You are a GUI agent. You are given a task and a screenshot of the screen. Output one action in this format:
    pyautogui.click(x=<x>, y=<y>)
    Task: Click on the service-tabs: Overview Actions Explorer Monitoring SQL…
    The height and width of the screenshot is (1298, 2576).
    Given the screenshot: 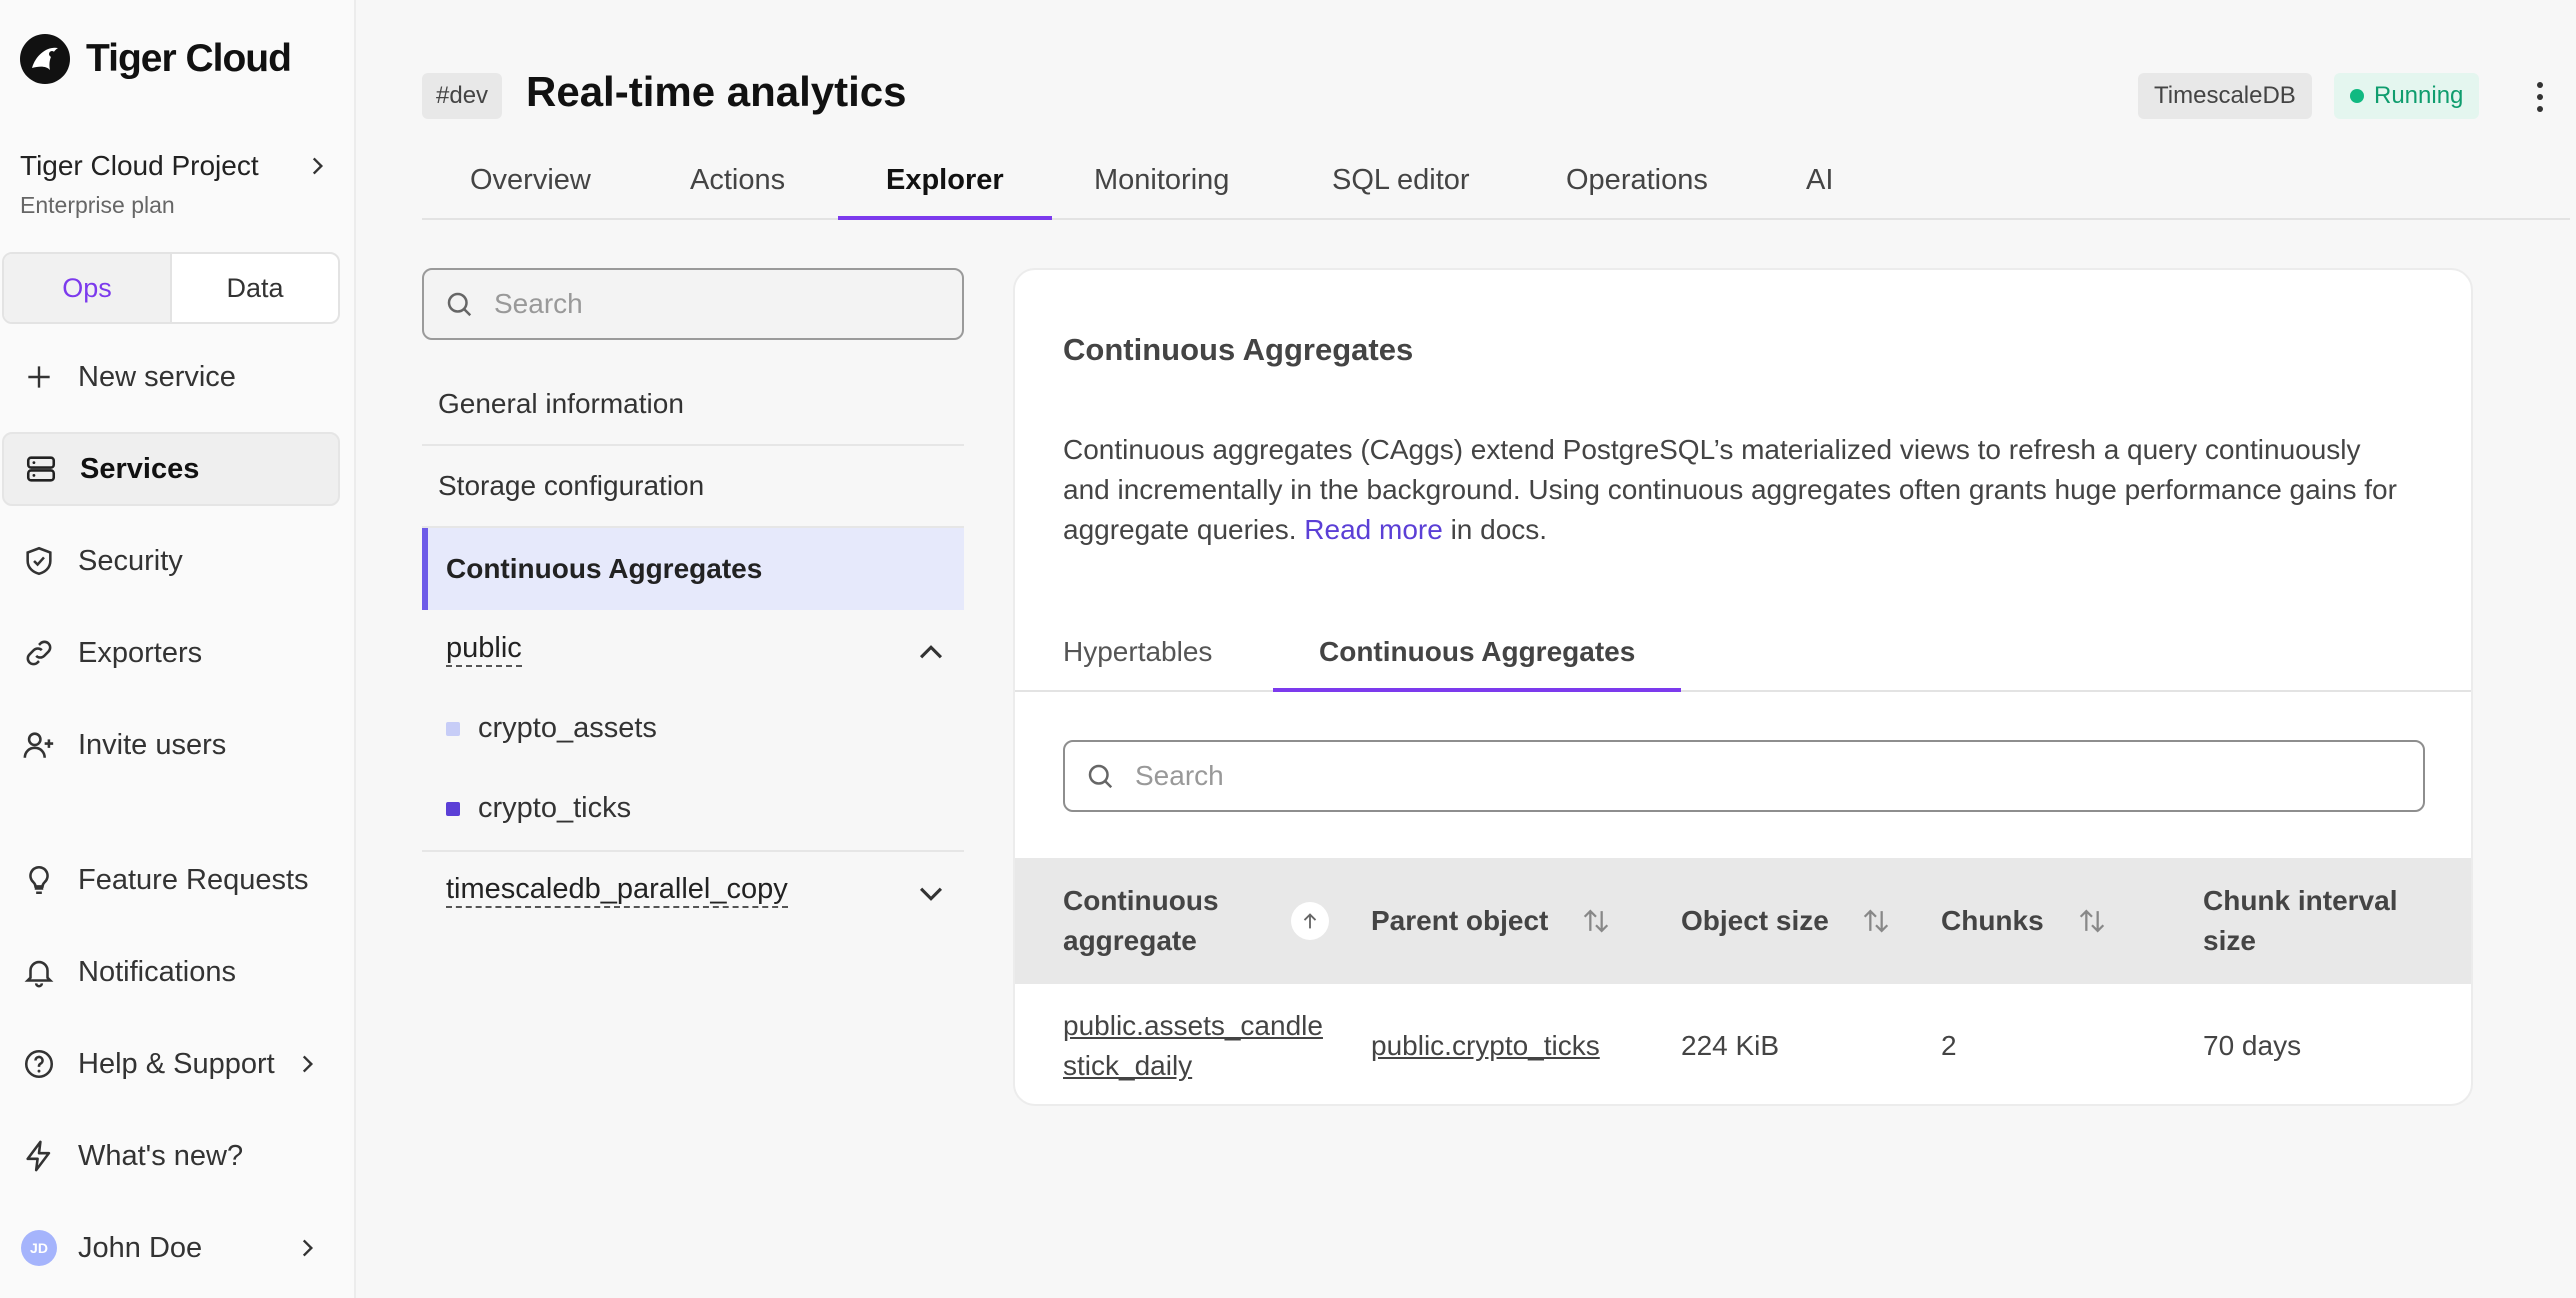 What is the action you would take?
    pyautogui.click(x=1496, y=185)
    